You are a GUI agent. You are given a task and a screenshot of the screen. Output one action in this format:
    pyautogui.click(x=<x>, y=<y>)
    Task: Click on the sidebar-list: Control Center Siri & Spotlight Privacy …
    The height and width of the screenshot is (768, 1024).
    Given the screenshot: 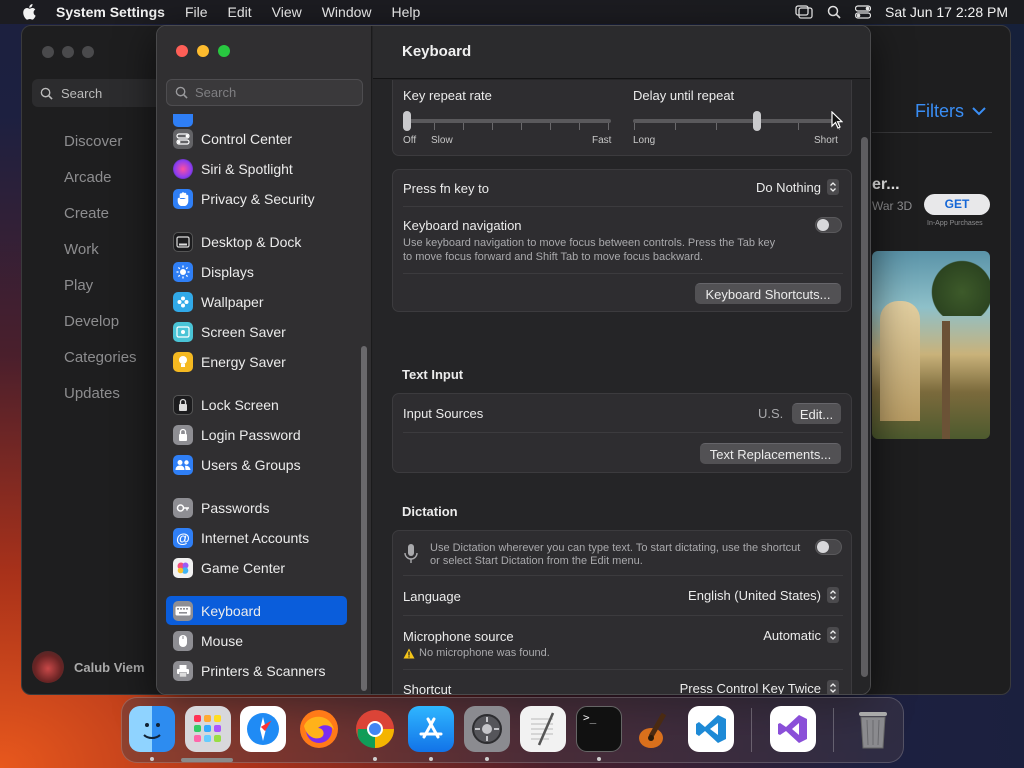 What is the action you would take?
    pyautogui.click(x=262, y=404)
    